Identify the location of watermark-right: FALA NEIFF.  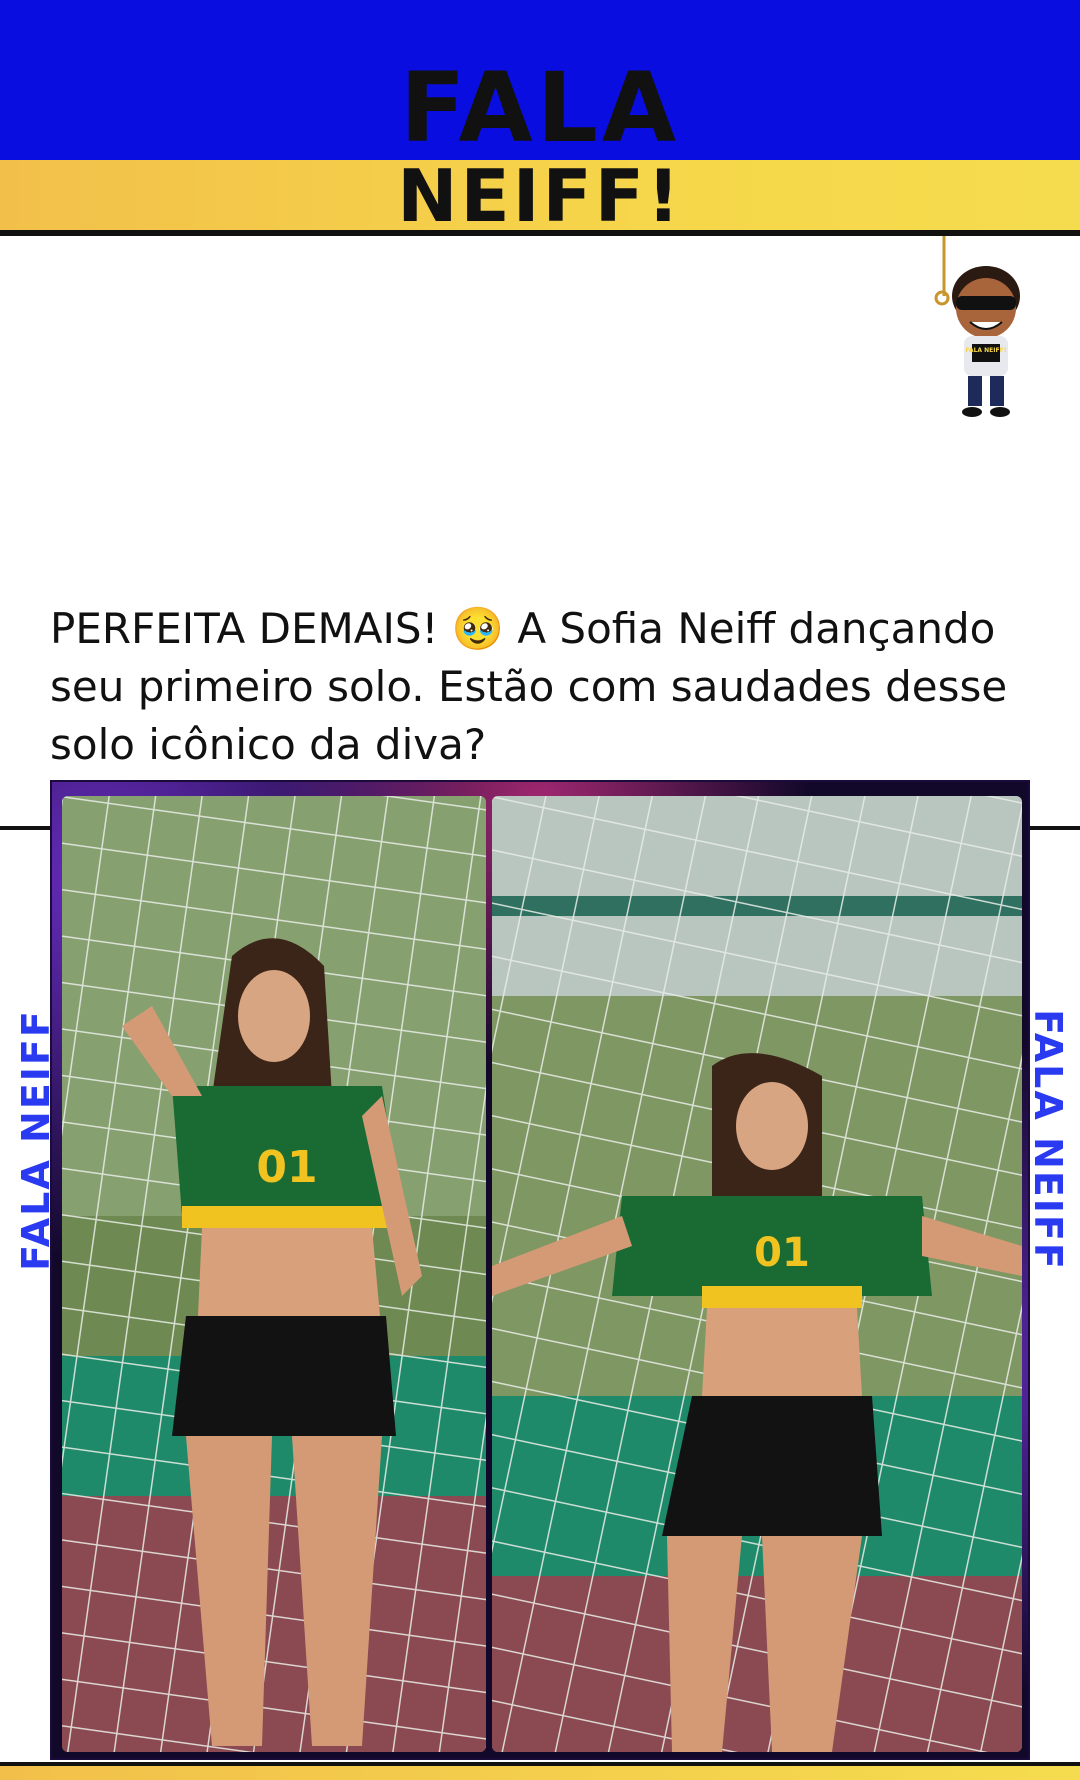
(1048, 1140).